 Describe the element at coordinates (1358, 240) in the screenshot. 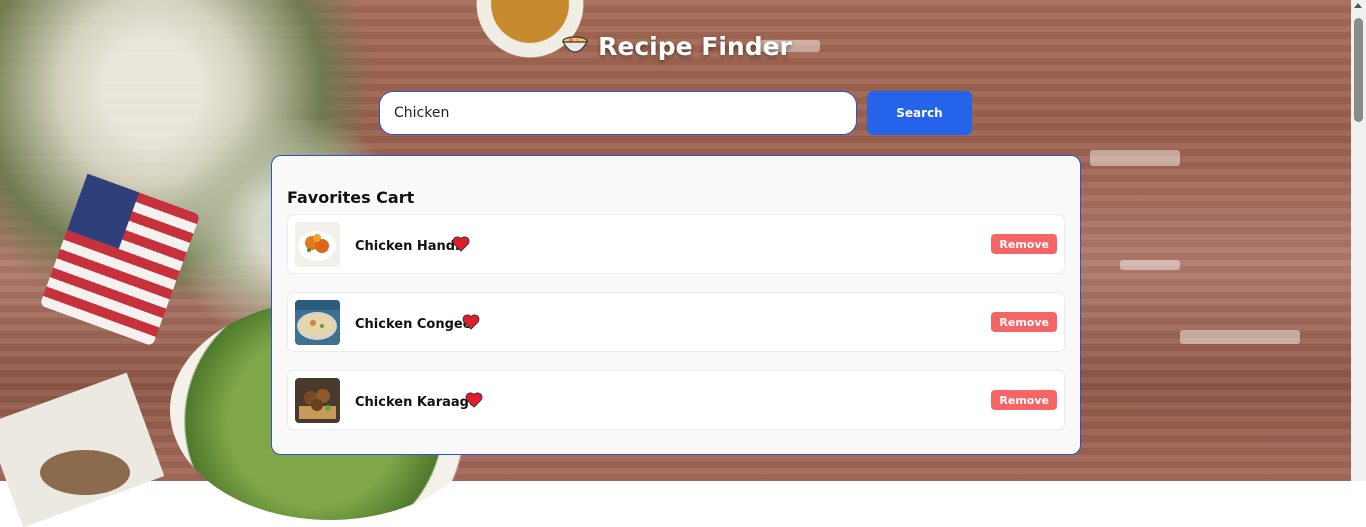

I see `page-scrollbar` at that location.